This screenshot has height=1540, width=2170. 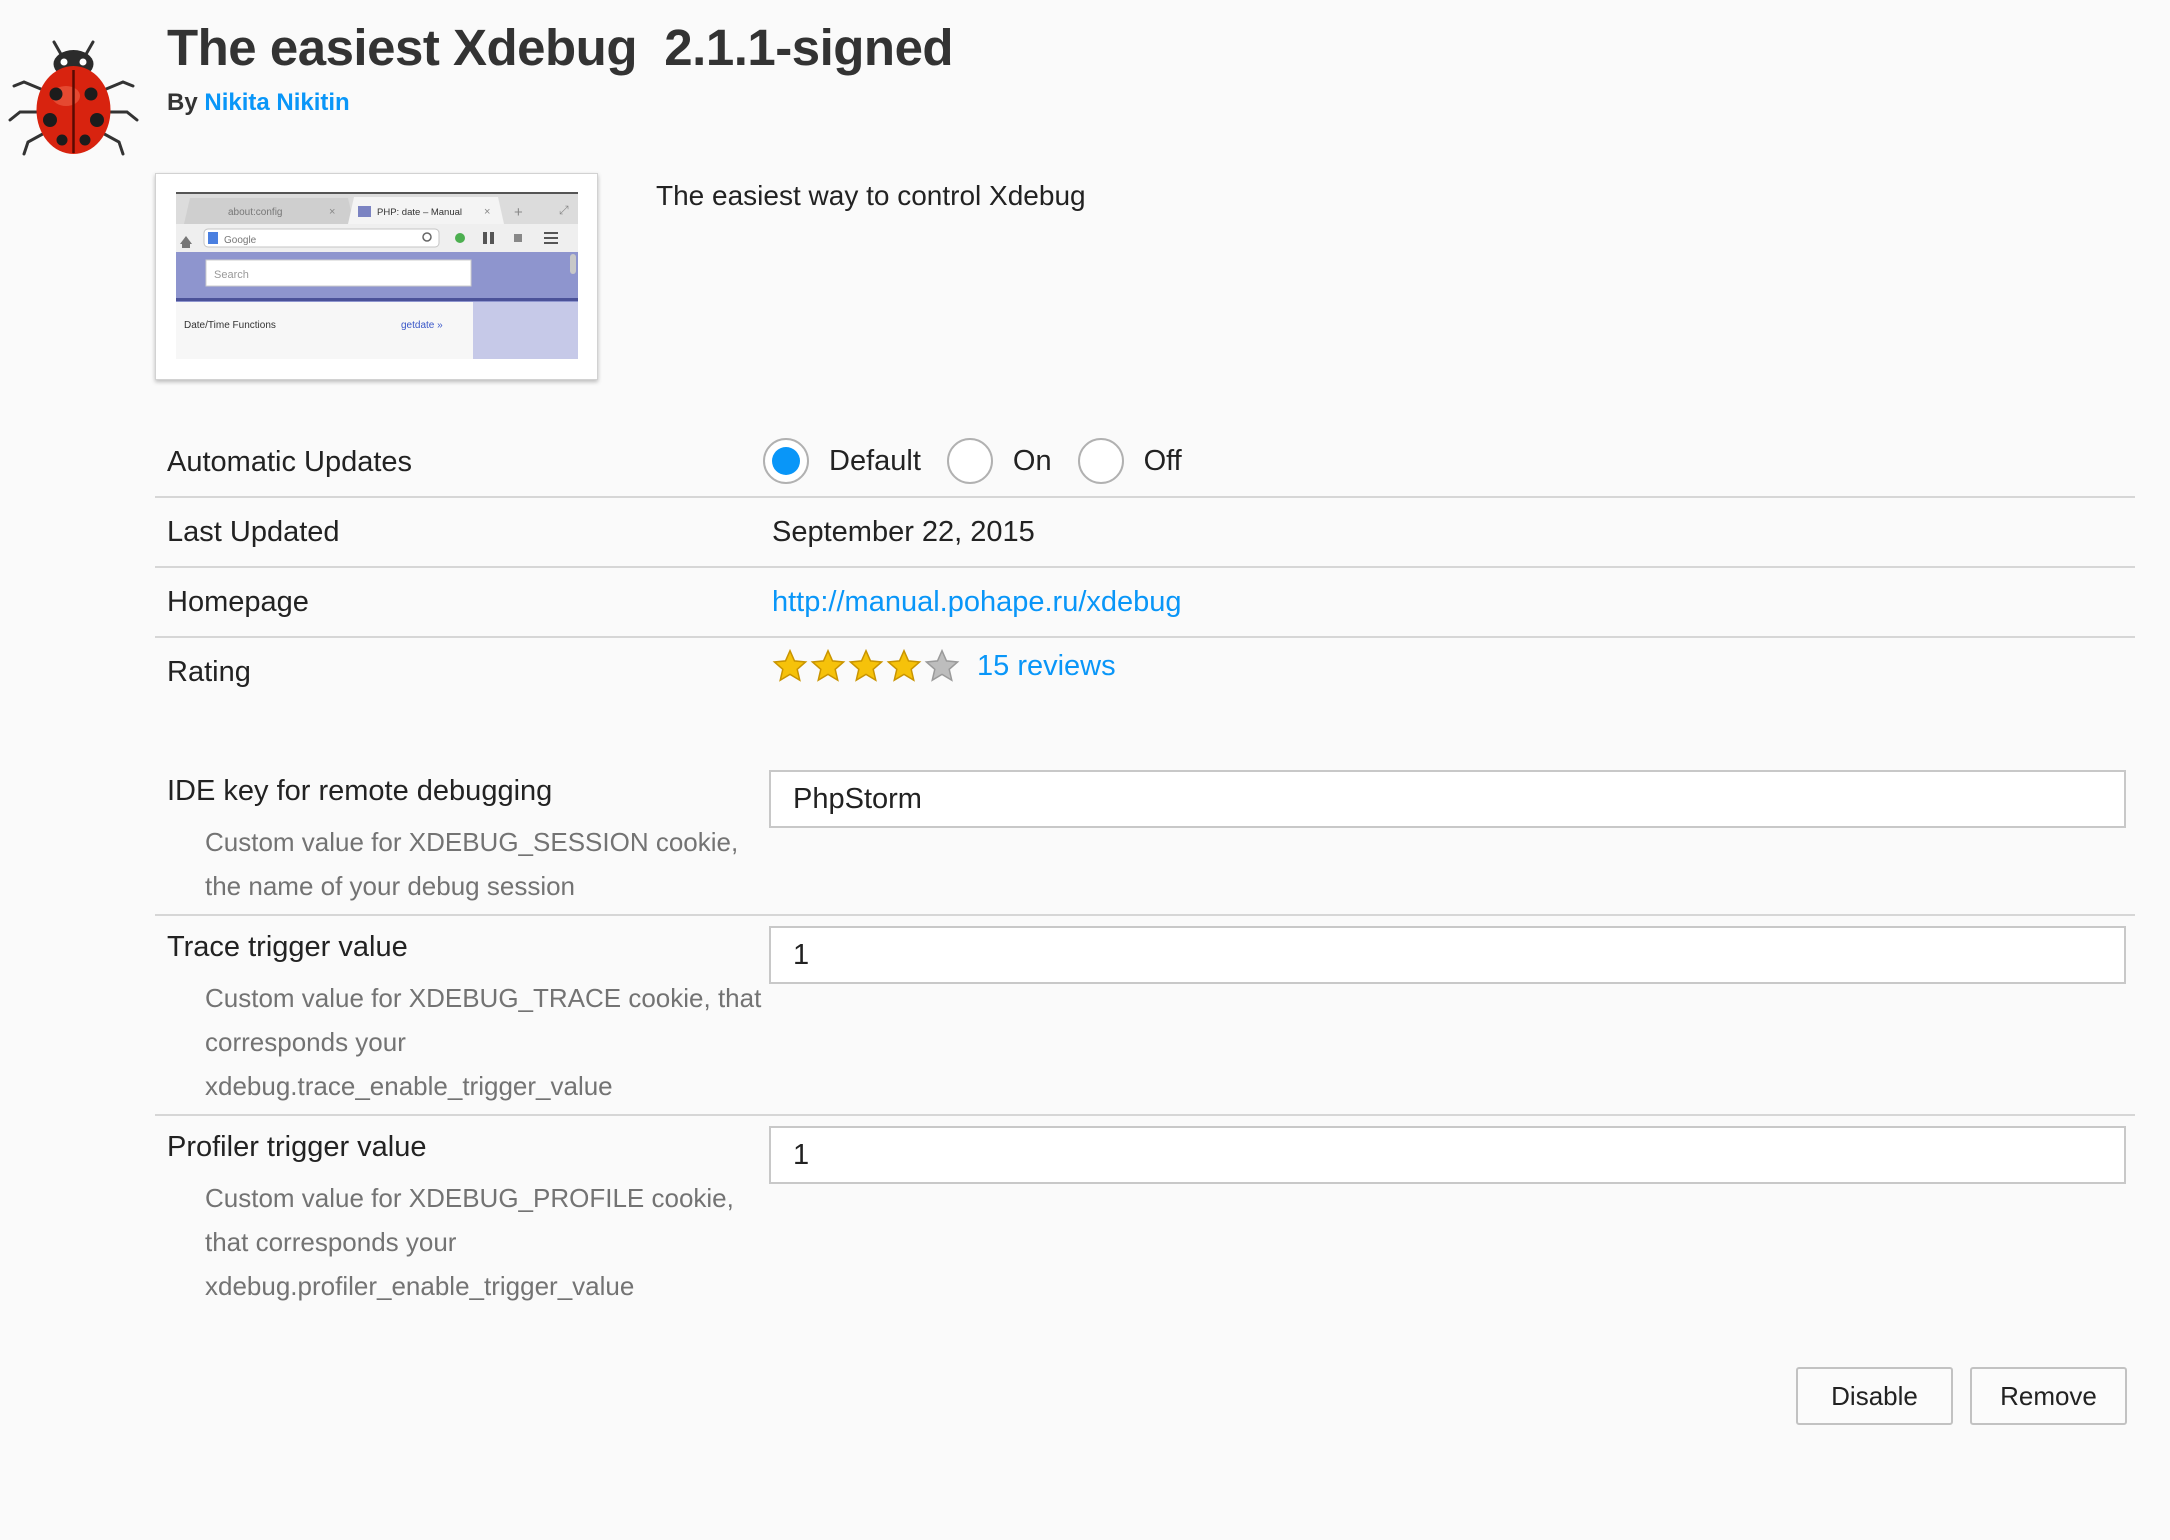 What do you see at coordinates (1046, 666) in the screenshot?
I see `reviews-link: 15 reviews` at bounding box center [1046, 666].